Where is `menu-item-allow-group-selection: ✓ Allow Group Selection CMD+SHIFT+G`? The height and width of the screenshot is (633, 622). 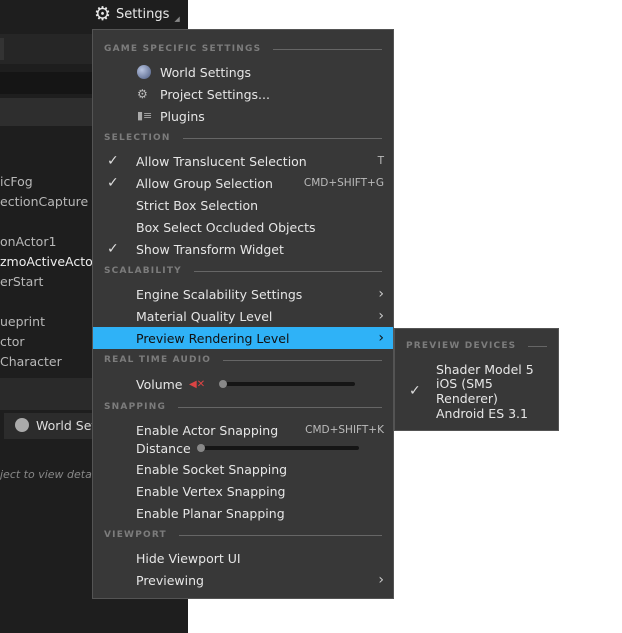
menu-item-allow-group-selection: ✓ Allow Group Selection CMD+SHIFT+G is located at coordinates (243, 183).